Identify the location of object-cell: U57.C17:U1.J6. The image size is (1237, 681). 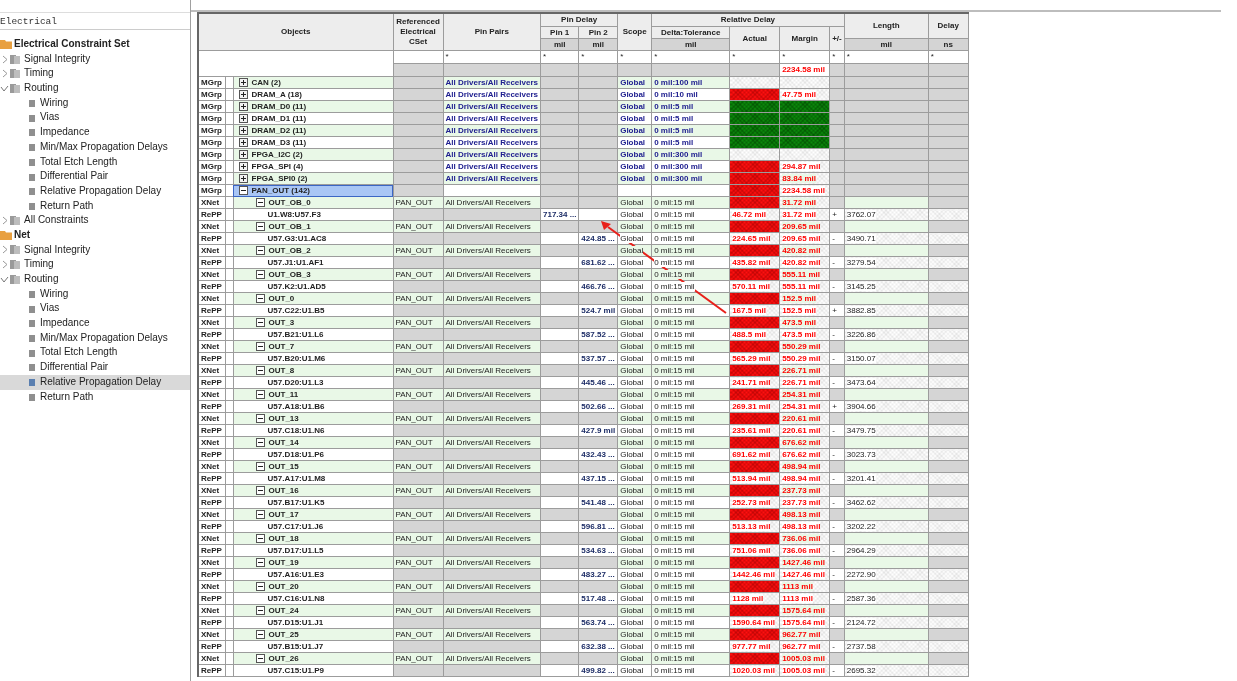
(313, 526).